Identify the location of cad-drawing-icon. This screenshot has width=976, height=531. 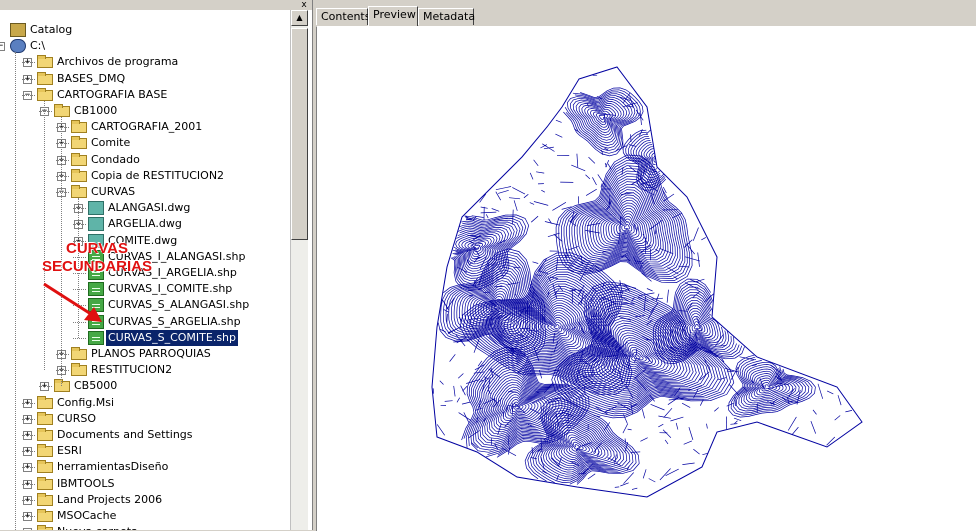
(96, 208).